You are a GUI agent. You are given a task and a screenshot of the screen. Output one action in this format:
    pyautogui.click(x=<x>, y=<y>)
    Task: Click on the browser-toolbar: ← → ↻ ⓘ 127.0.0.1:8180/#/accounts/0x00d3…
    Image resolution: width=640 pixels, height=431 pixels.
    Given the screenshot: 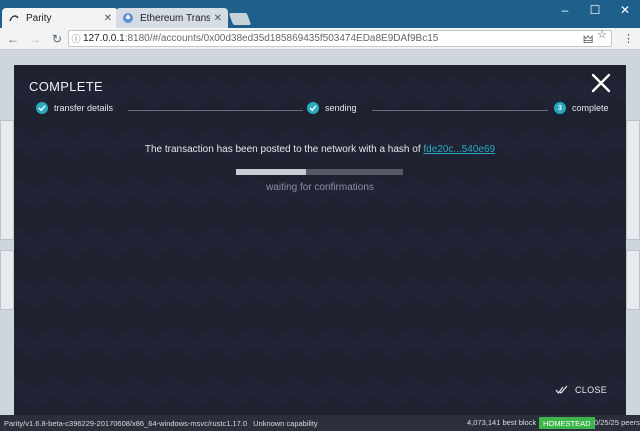 What is the action you would take?
    pyautogui.click(x=320, y=39)
    